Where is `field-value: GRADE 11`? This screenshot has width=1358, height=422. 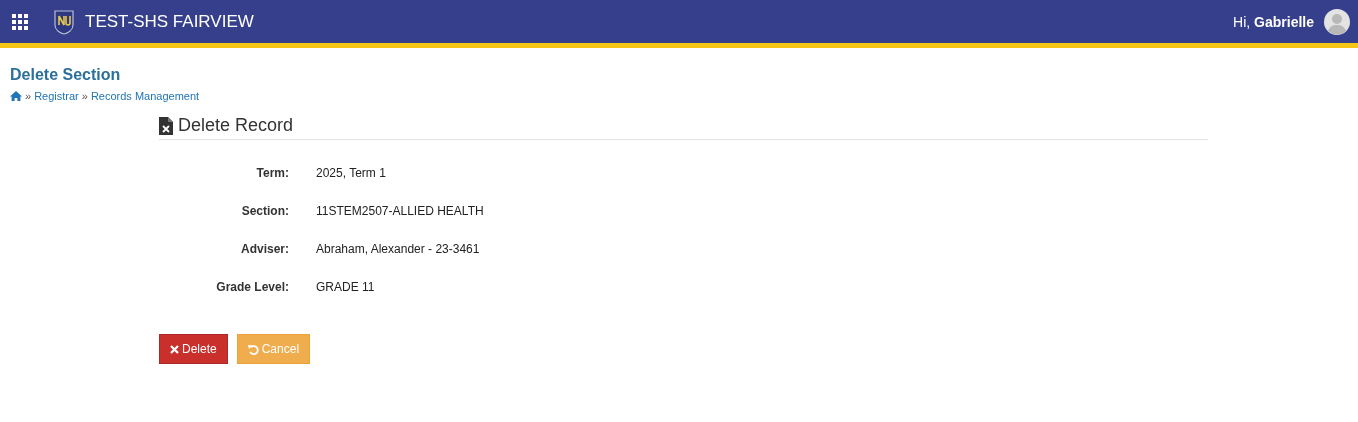
field-value: GRADE 11 is located at coordinates (346, 287).